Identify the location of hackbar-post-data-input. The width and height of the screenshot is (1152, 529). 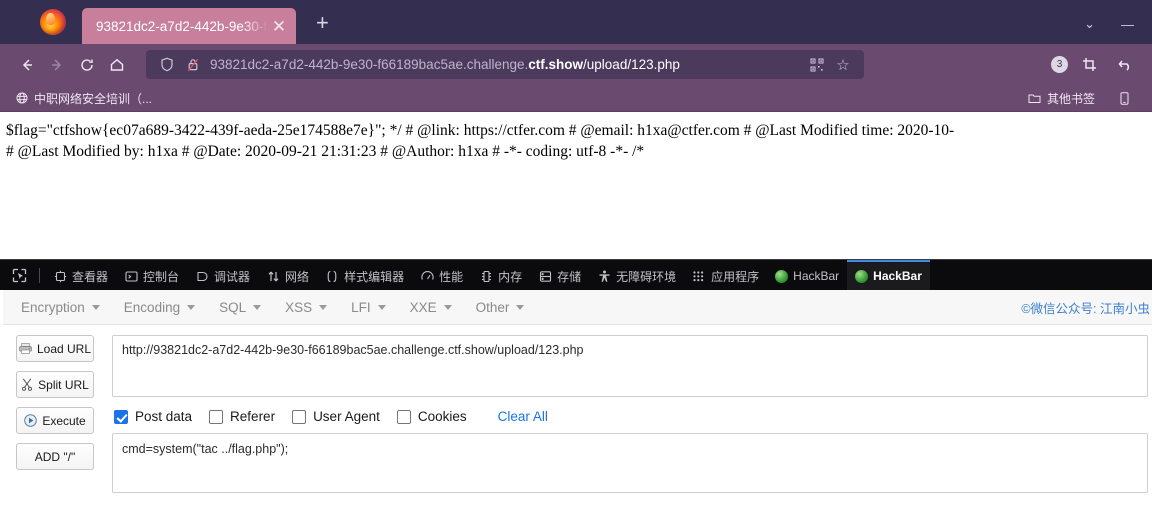
(630, 463).